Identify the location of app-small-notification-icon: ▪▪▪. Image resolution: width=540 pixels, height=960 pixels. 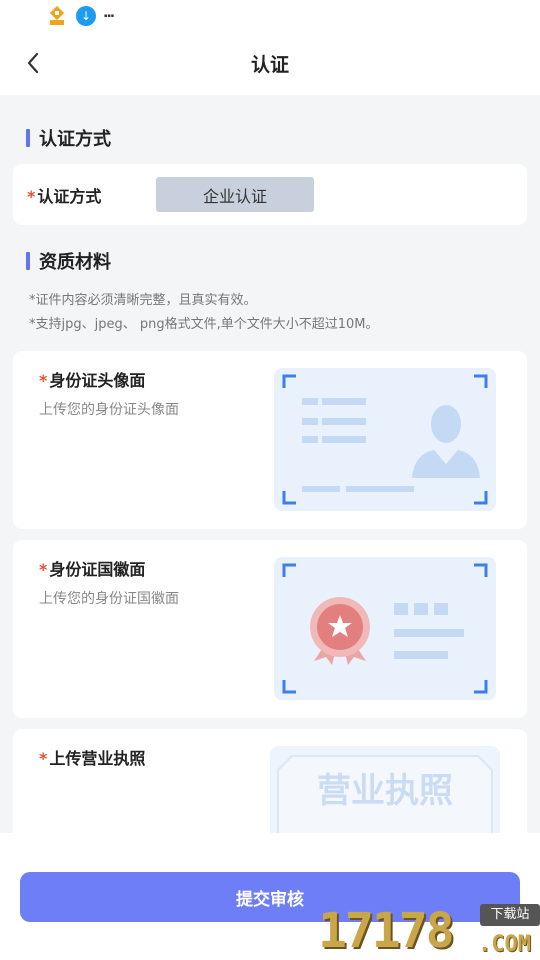
(109, 16).